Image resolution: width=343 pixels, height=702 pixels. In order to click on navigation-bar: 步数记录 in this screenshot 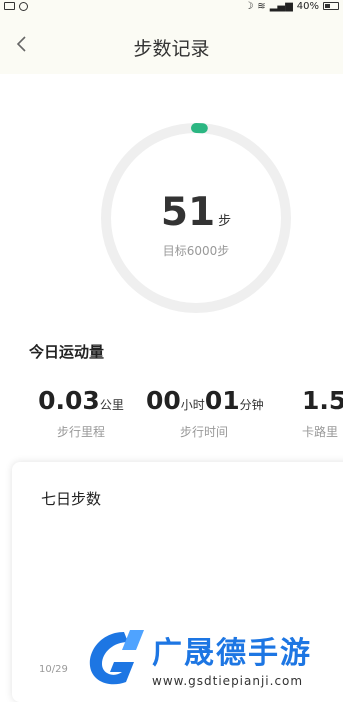, I will do `click(171, 43)`.